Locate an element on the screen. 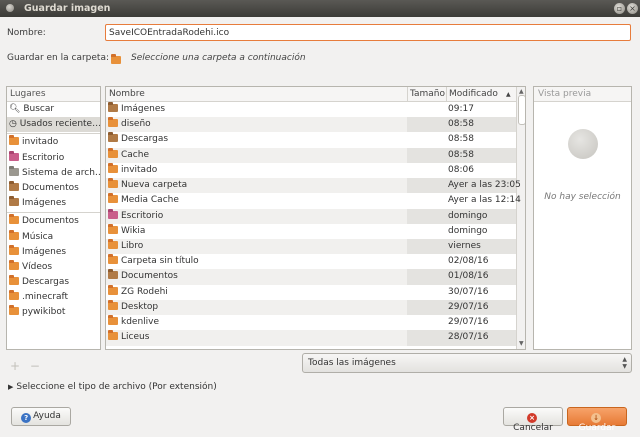  file-type-filter: Todas las imágenes ▲ ▼ is located at coordinates (467, 363).